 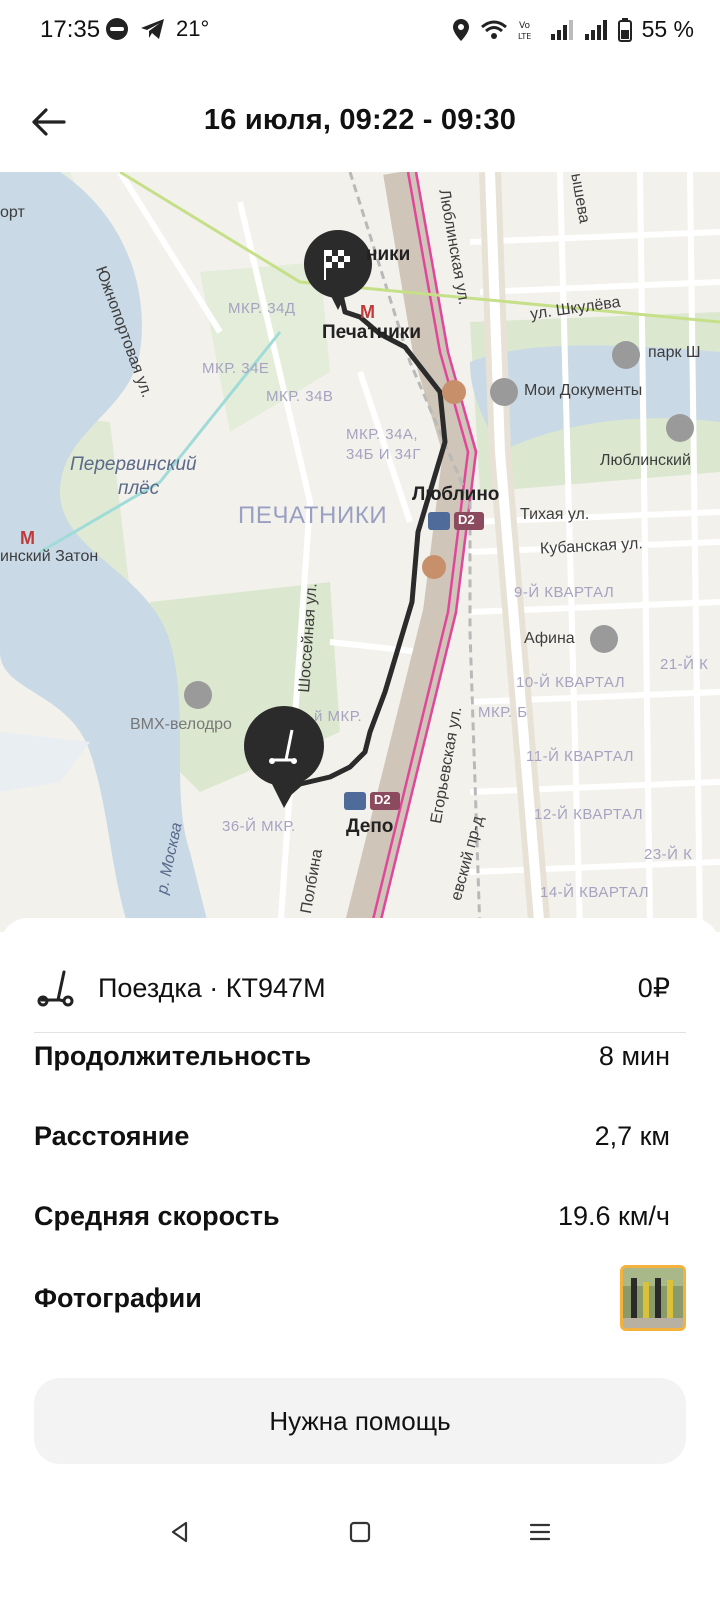 I want to click on map-label: 21-Й К, so click(x=684, y=664).